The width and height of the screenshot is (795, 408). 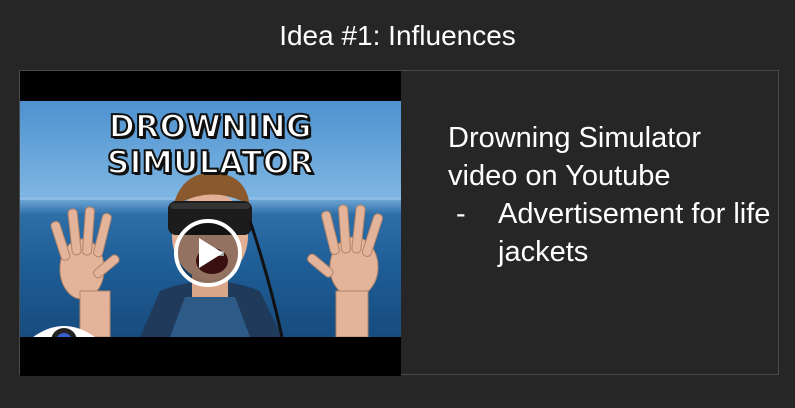 I want to click on video-caption: Drowning Simulator video on Youtube, so click(x=575, y=157).